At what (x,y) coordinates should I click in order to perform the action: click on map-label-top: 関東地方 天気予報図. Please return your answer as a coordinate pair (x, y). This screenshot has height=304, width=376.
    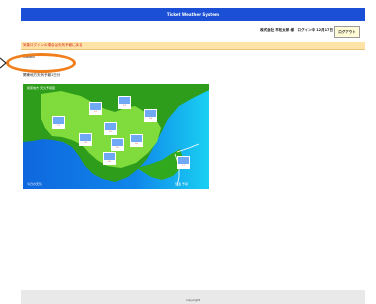
    Looking at the image, I should click on (41, 88).